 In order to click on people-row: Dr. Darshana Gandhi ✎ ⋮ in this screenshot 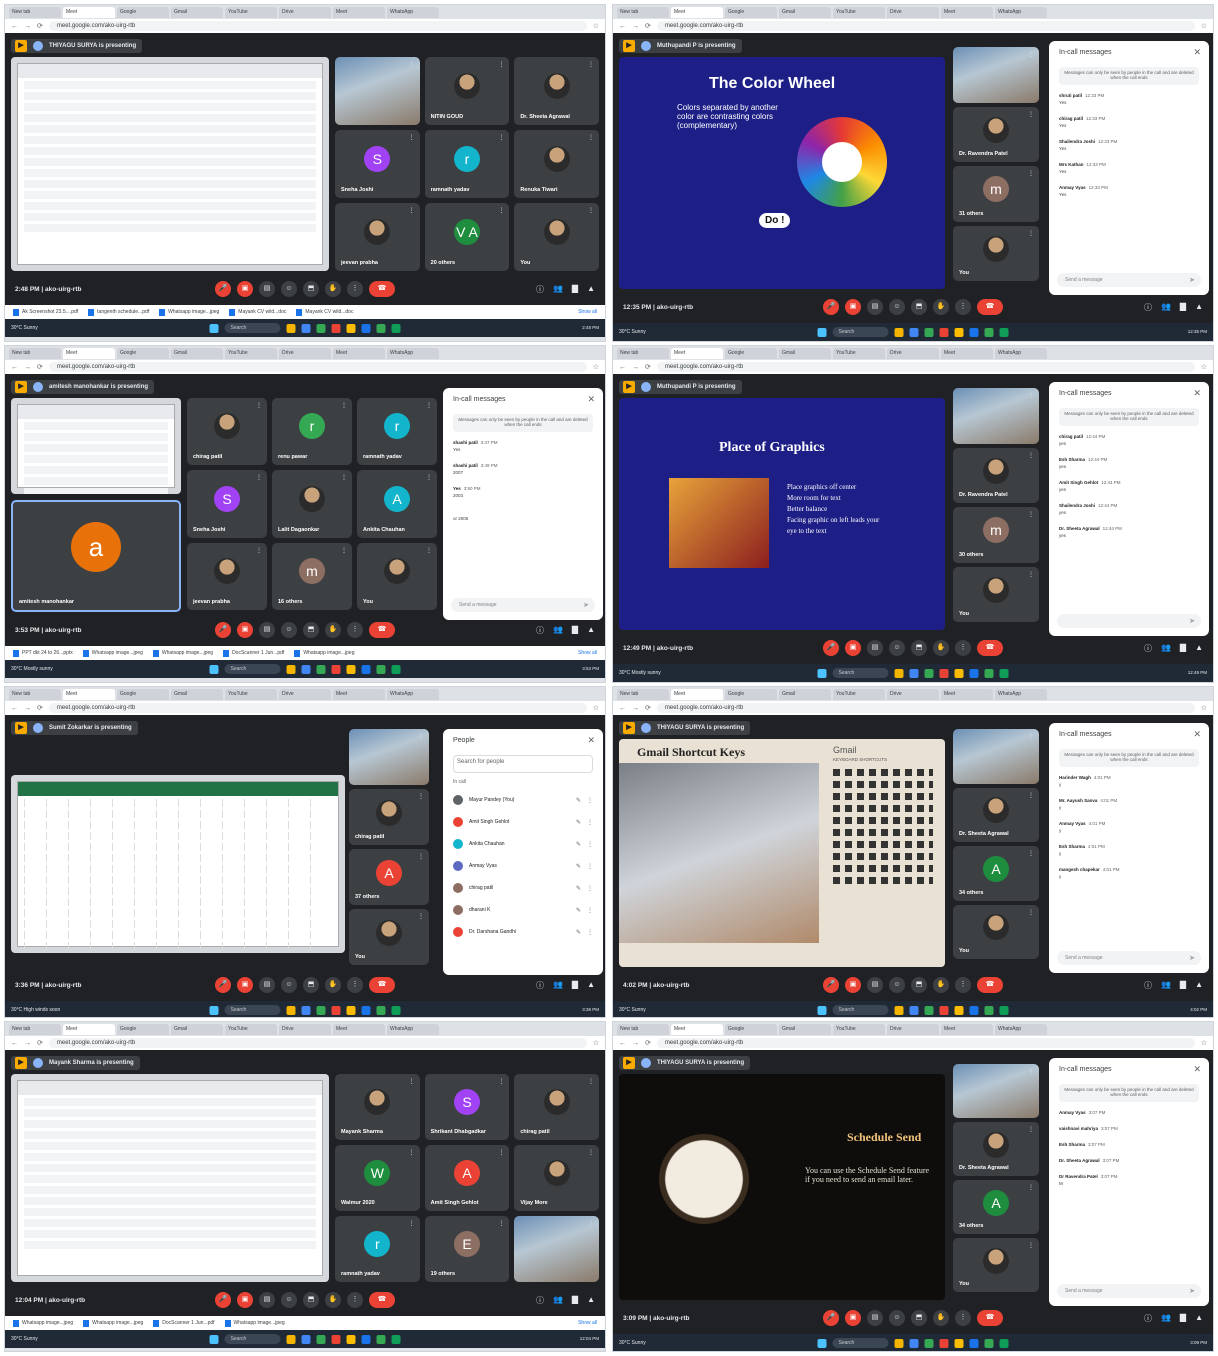, I will do `click(523, 932)`.